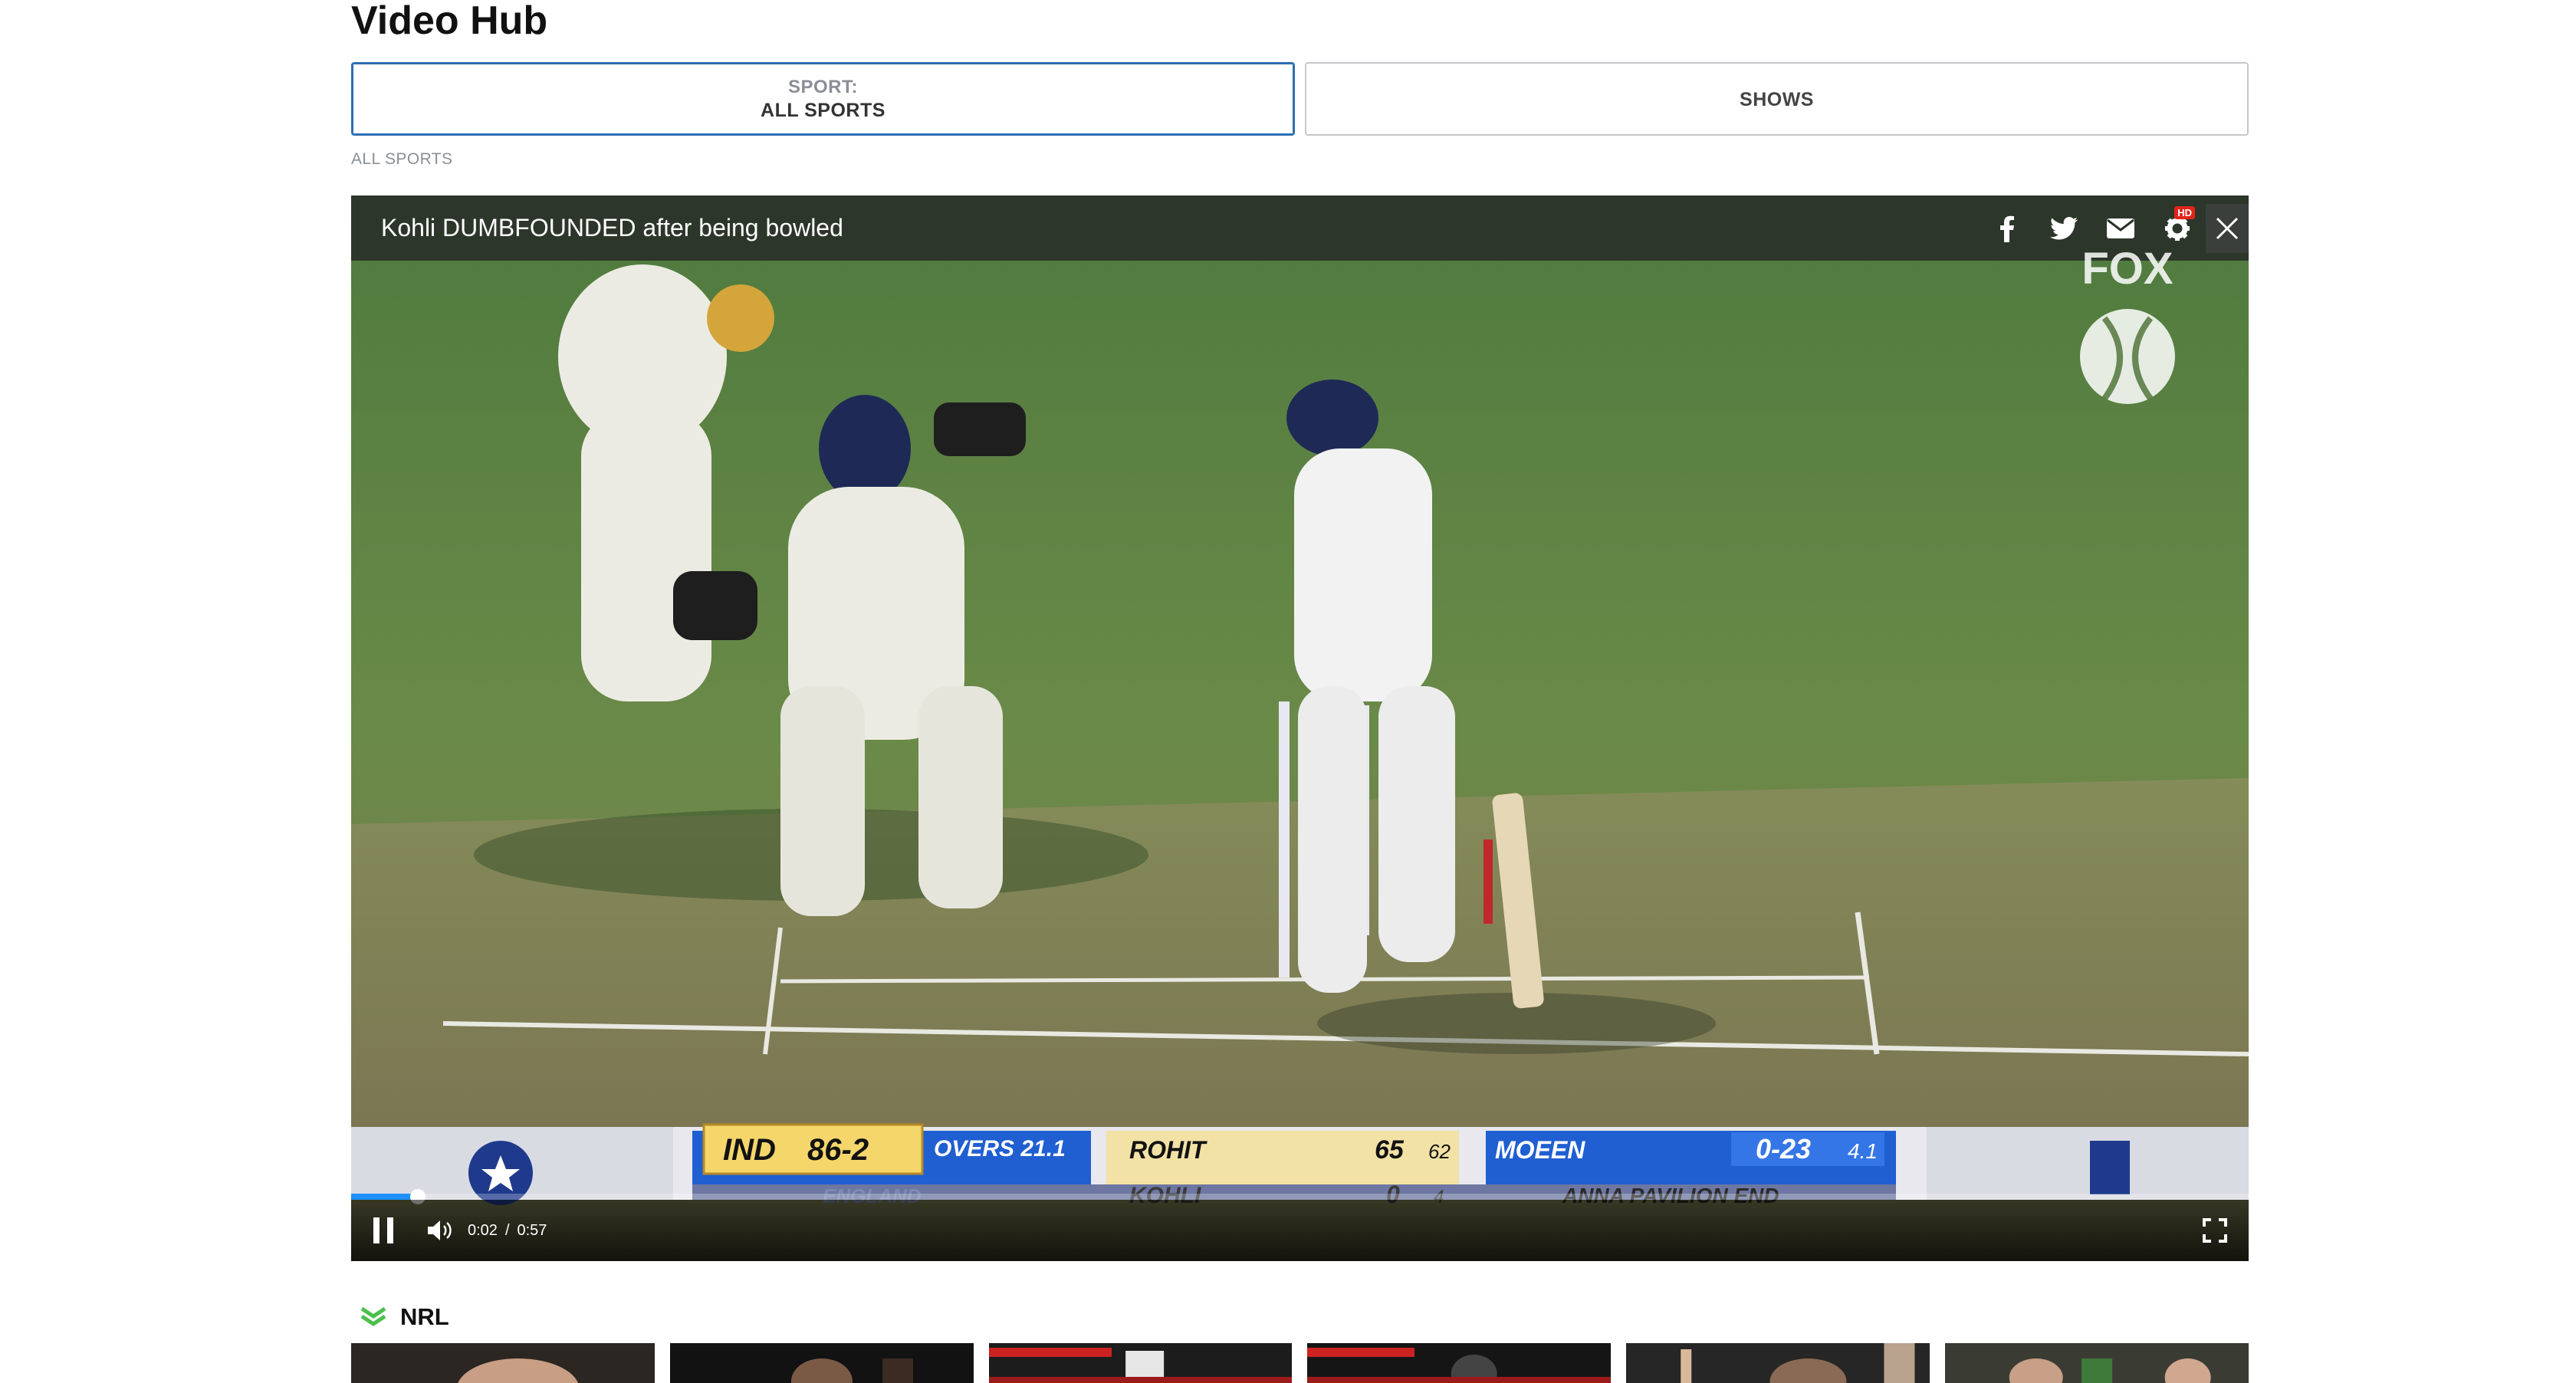 This screenshot has width=2576, height=1383. I want to click on scorebug-bowler-figures: 0-23, so click(1784, 1149).